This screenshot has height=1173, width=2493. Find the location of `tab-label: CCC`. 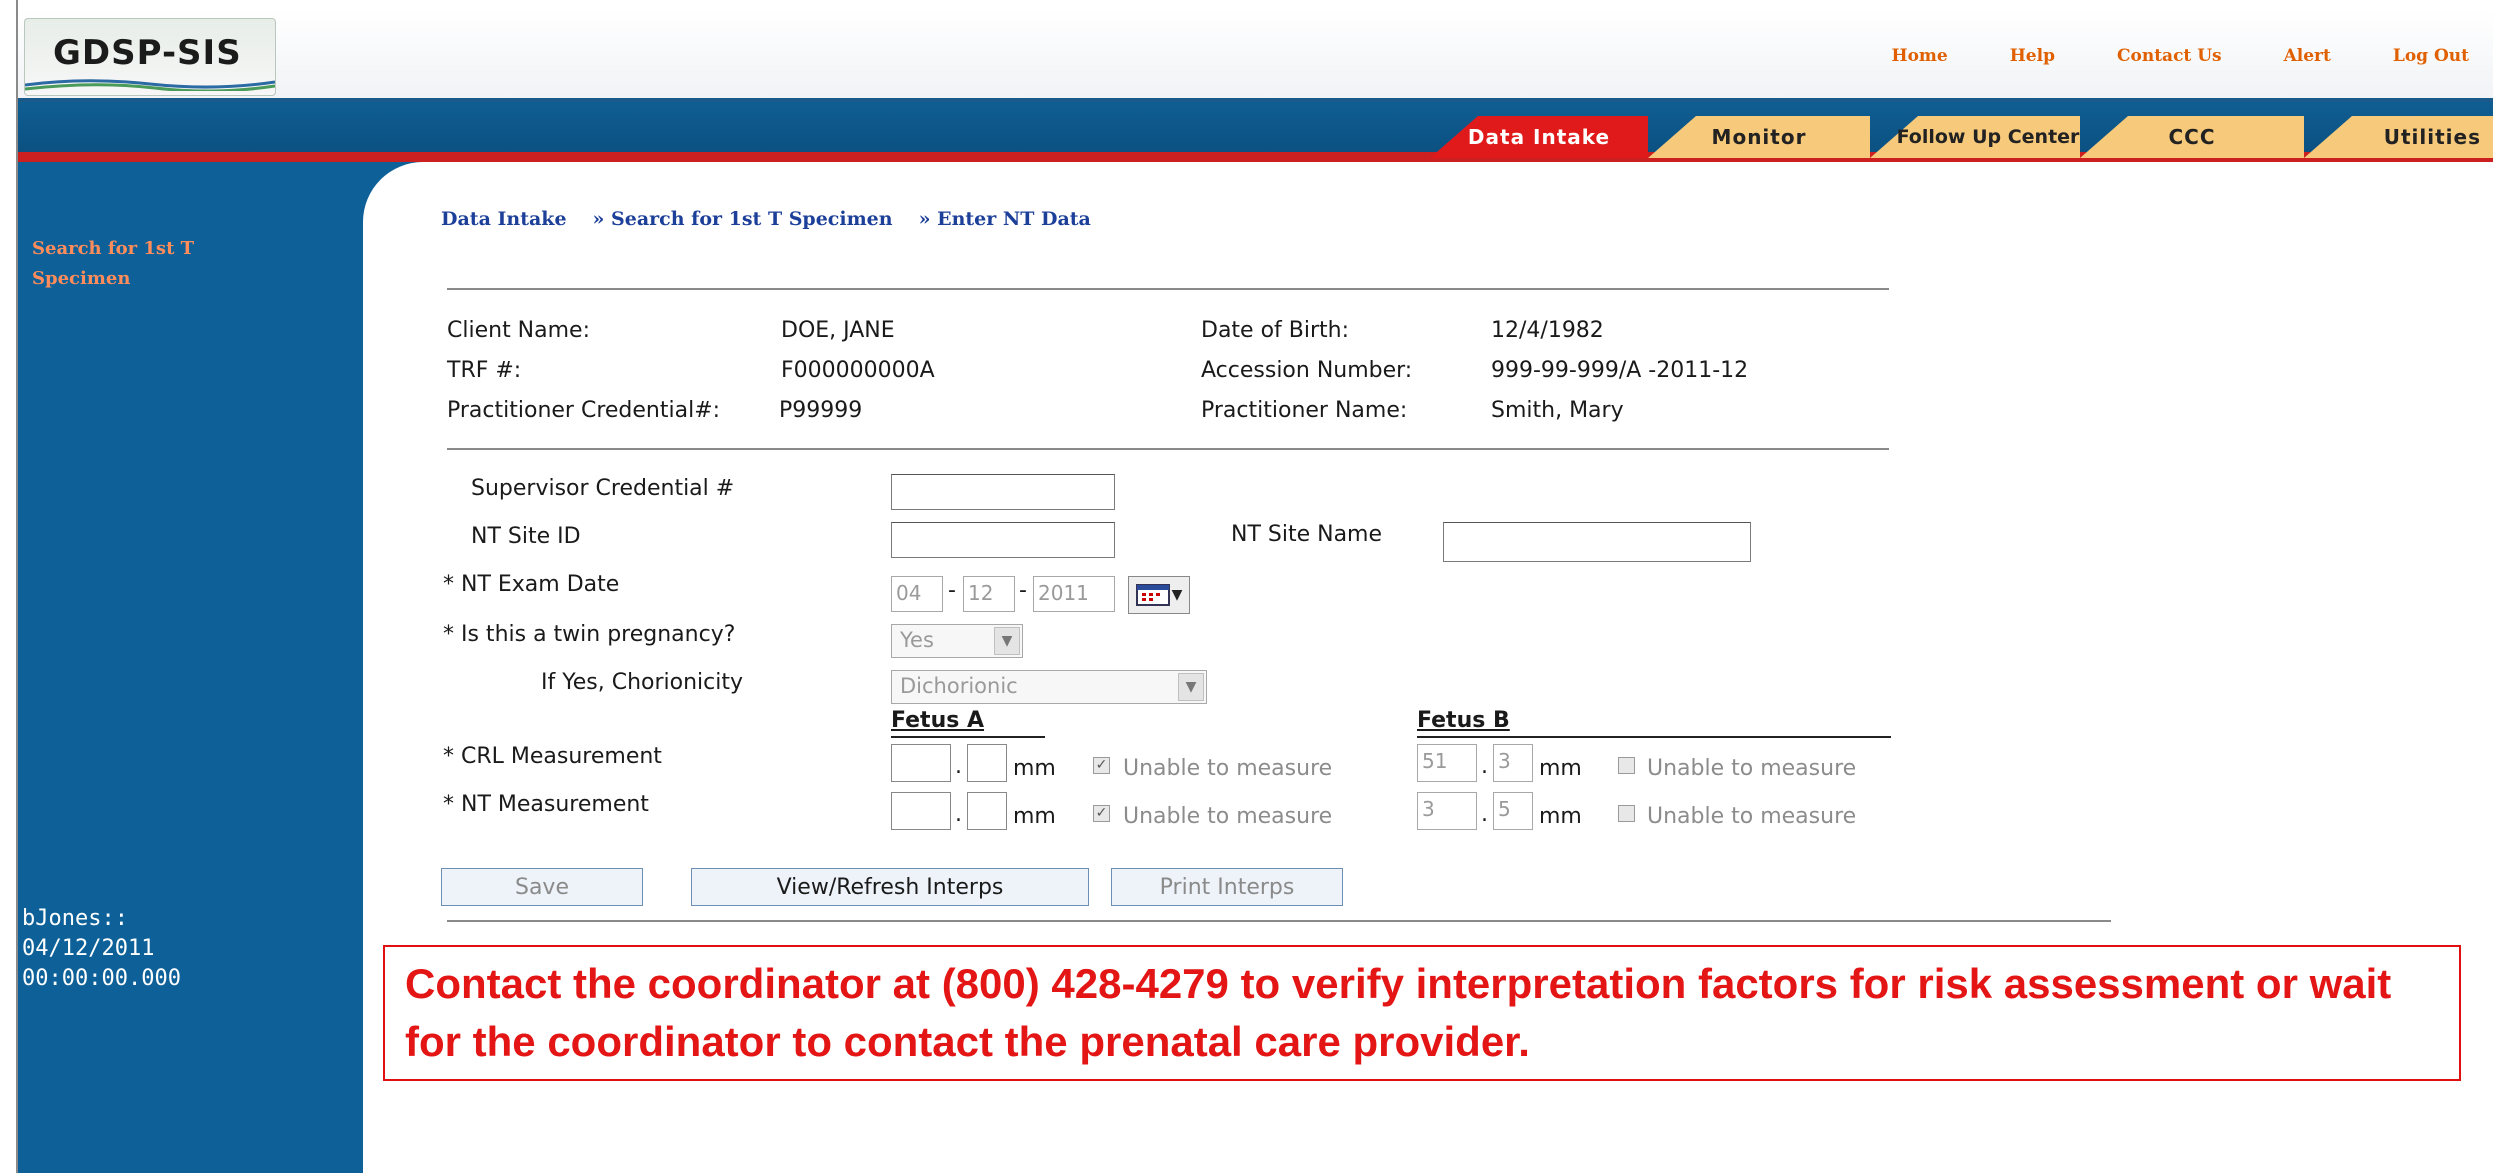

tab-label: CCC is located at coordinates (2192, 137).